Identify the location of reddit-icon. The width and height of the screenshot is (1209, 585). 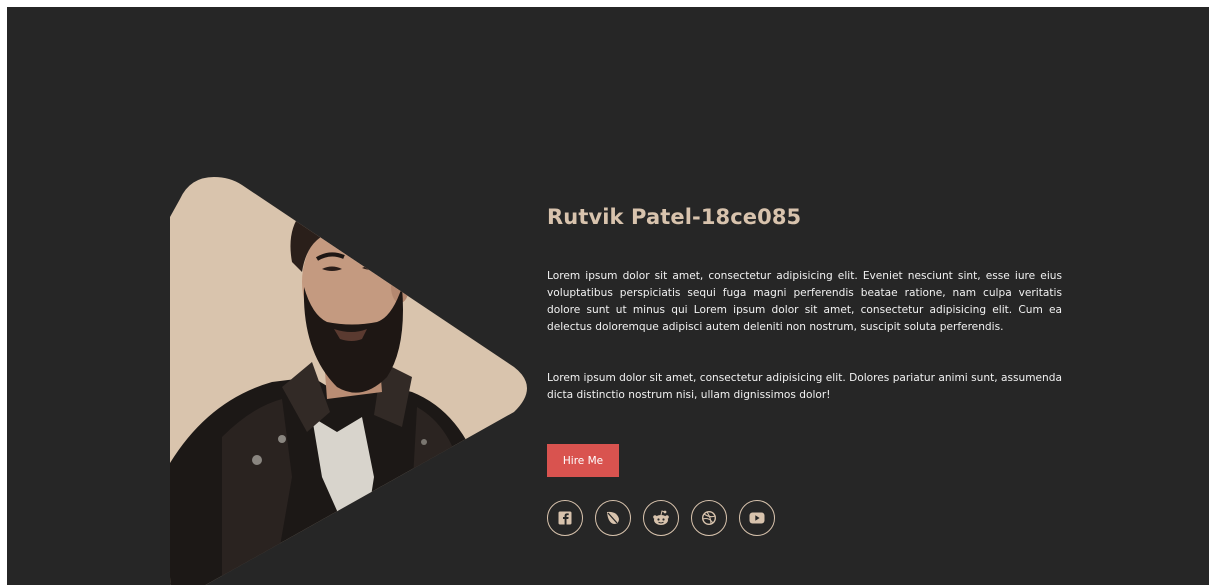
(661, 517).